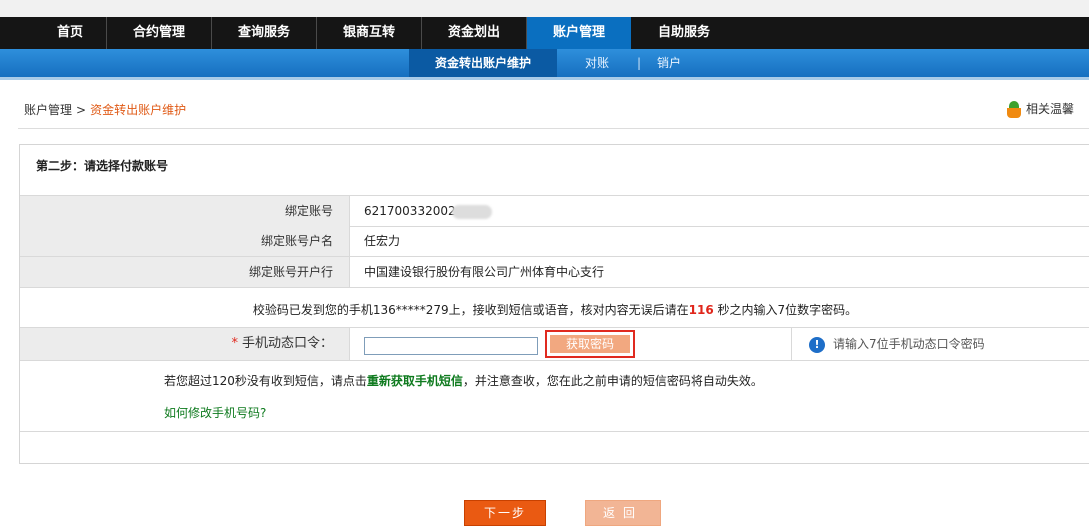  I want to click on plant-icon, so click(1014, 109).